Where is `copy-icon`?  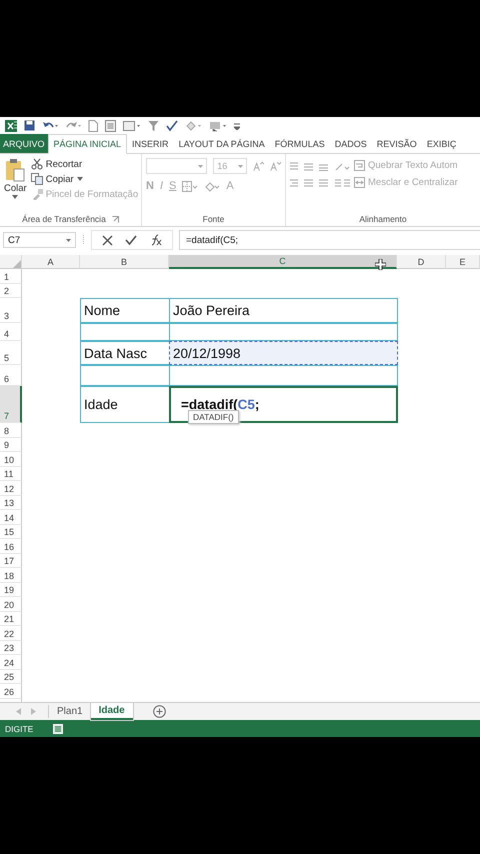
copy-icon is located at coordinates (36, 179).